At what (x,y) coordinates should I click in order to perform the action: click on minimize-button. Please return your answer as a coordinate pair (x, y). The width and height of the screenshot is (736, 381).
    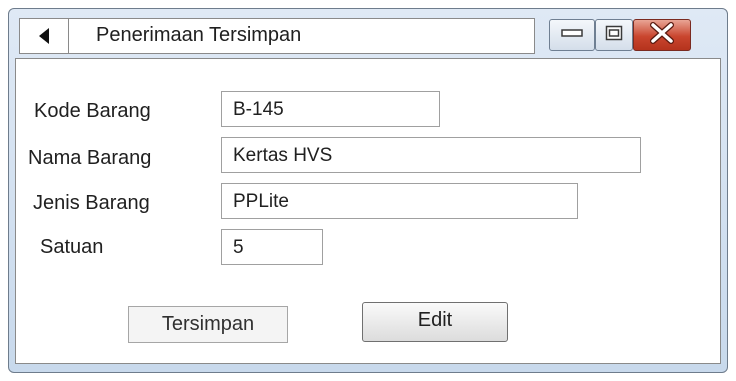
    Looking at the image, I should click on (572, 35).